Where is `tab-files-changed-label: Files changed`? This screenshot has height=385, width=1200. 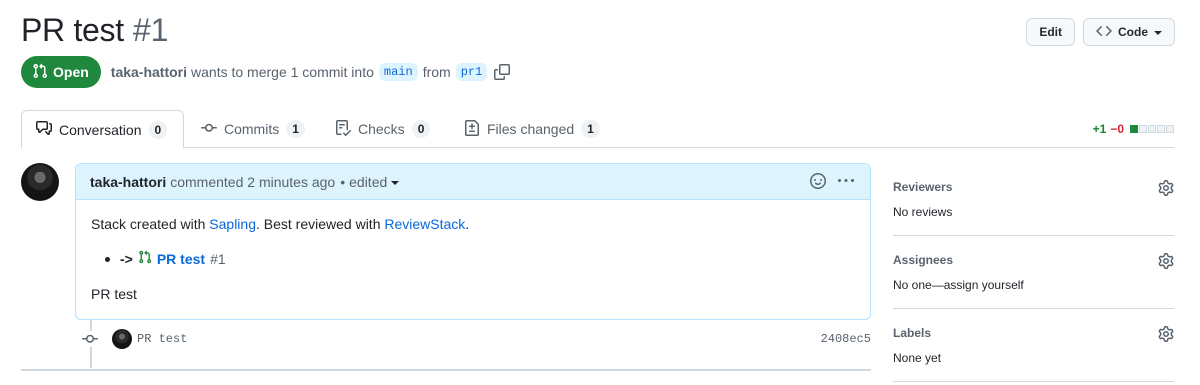
tab-files-changed-label: Files changed is located at coordinates (531, 129).